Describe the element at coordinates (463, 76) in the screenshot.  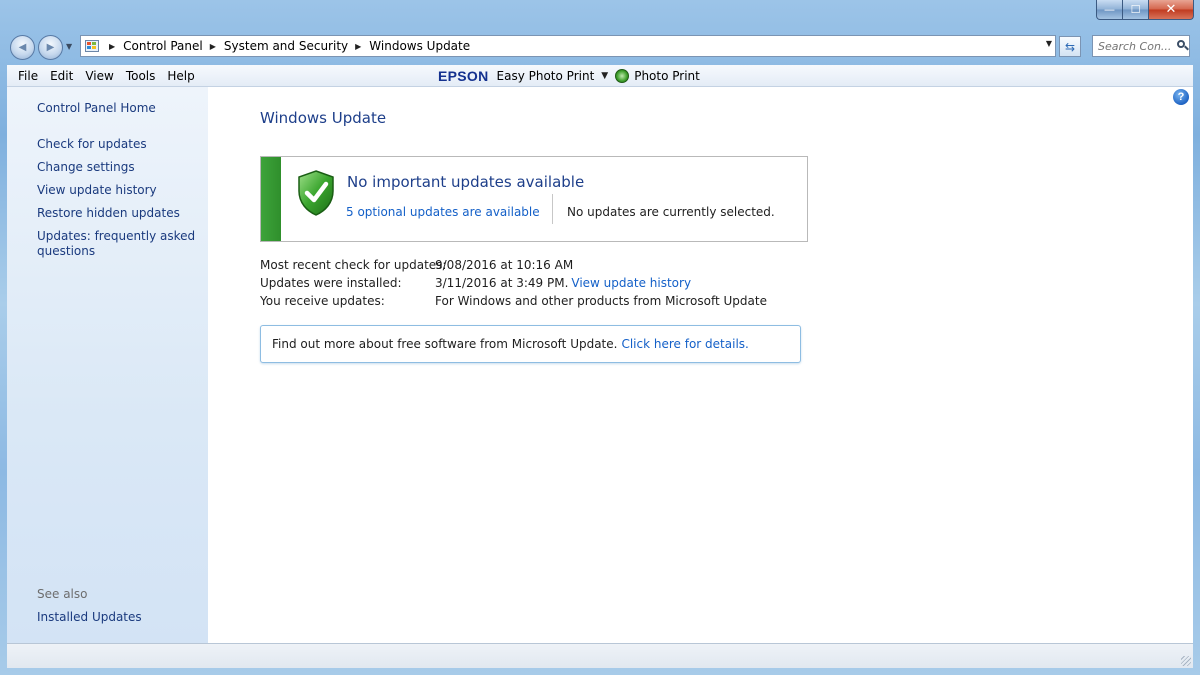
I see `epson-logo: EPSON` at that location.